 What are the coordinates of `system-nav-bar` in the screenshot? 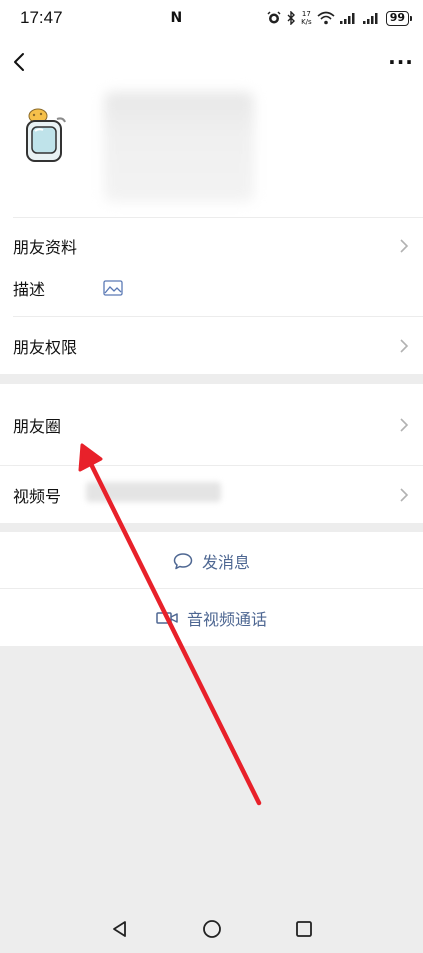 It's located at (211, 929).